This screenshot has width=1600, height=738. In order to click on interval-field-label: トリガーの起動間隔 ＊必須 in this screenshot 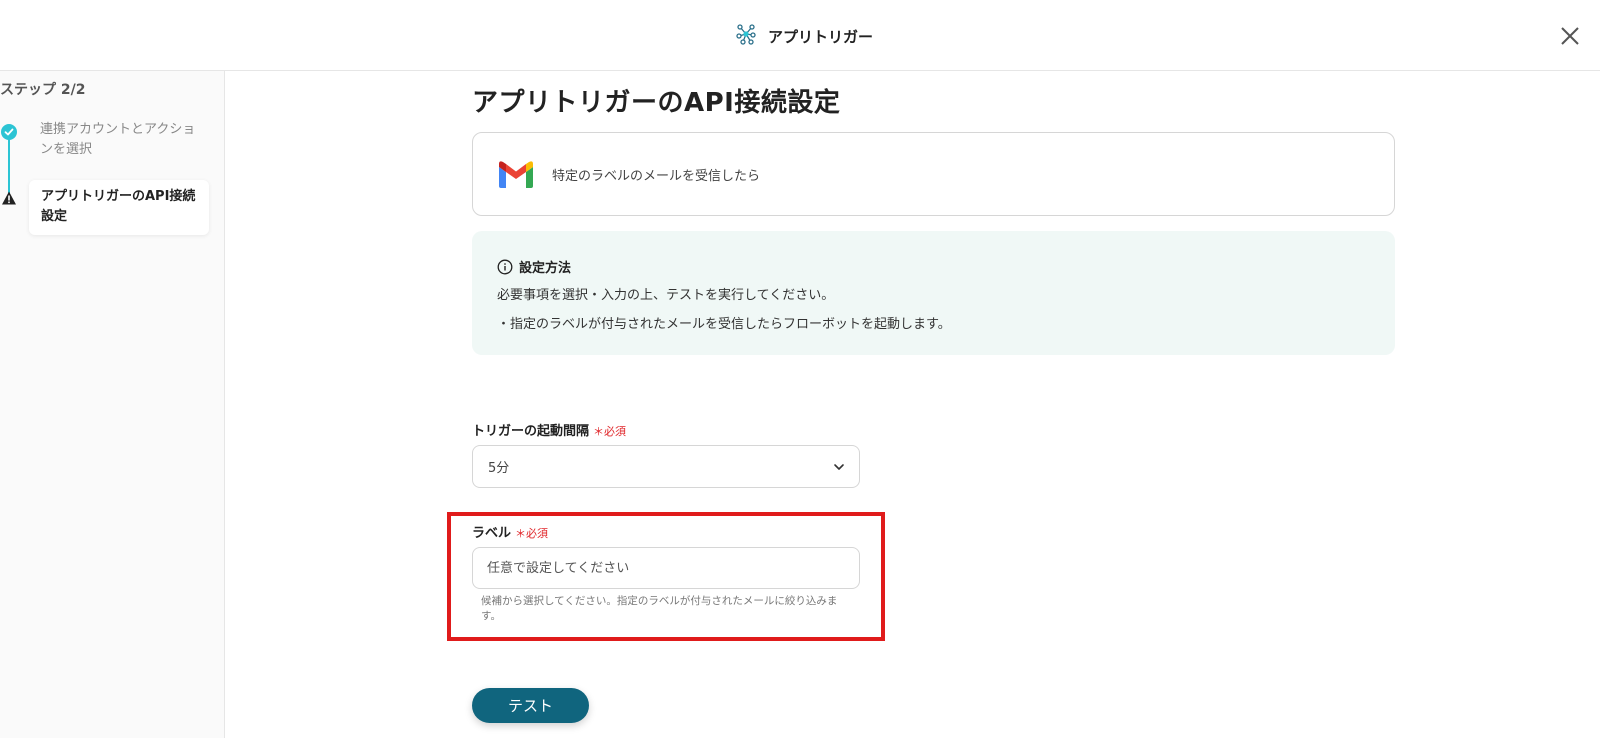, I will do `click(549, 429)`.